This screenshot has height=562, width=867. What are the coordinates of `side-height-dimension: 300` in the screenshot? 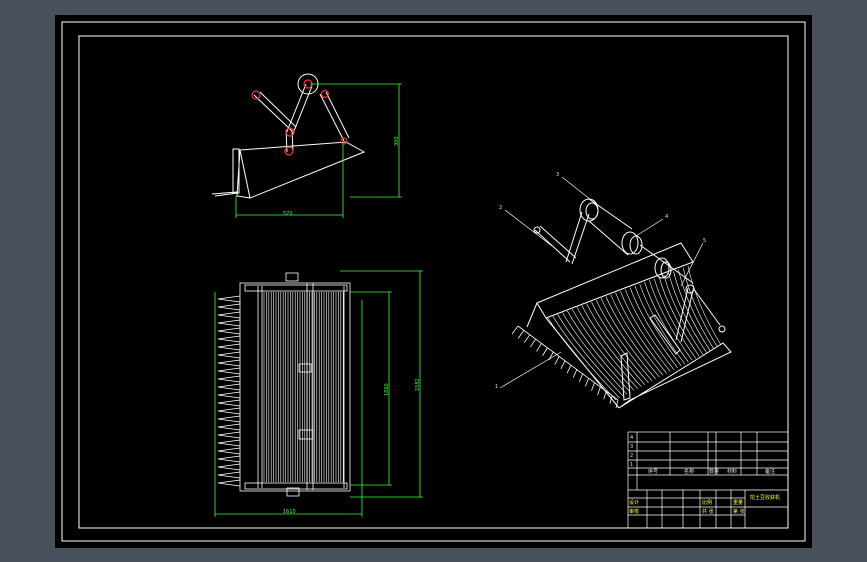 It's located at (397, 141).